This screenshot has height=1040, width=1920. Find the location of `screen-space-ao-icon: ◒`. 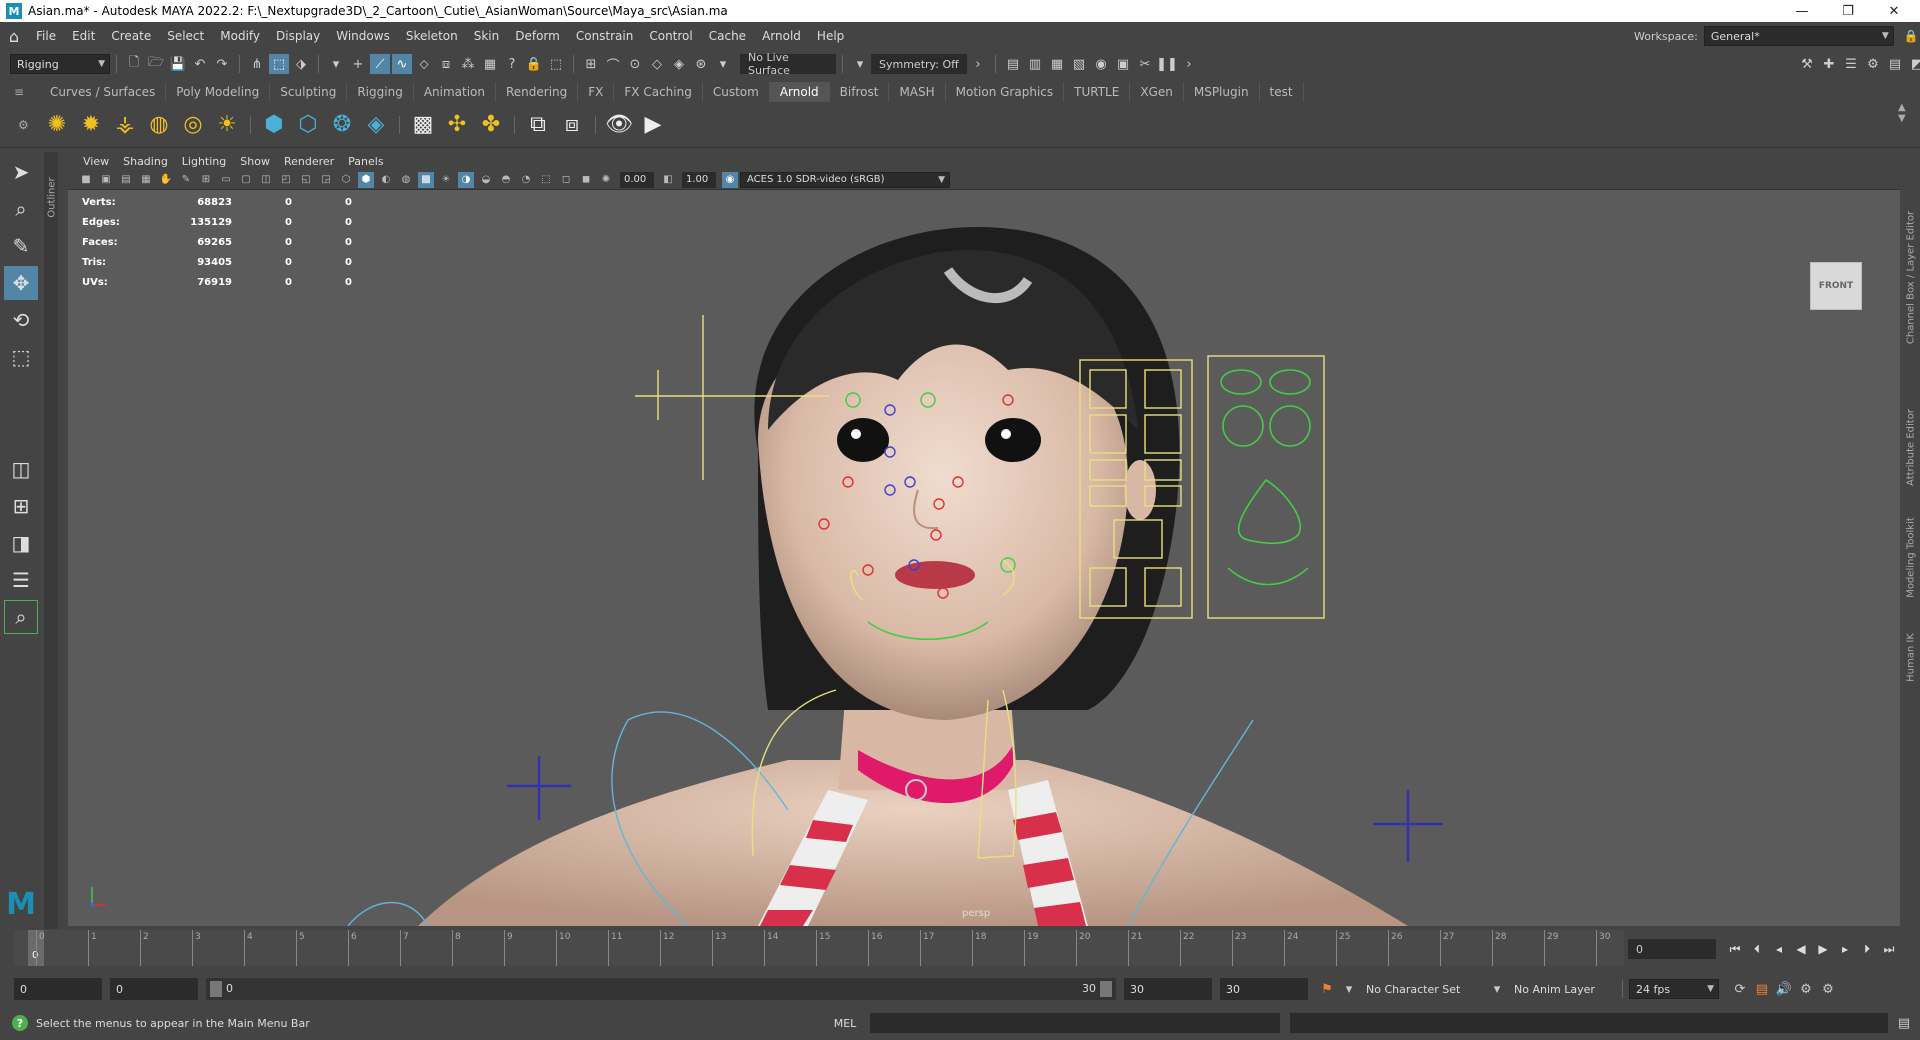

screen-space-ao-icon: ◒ is located at coordinates (486, 180).